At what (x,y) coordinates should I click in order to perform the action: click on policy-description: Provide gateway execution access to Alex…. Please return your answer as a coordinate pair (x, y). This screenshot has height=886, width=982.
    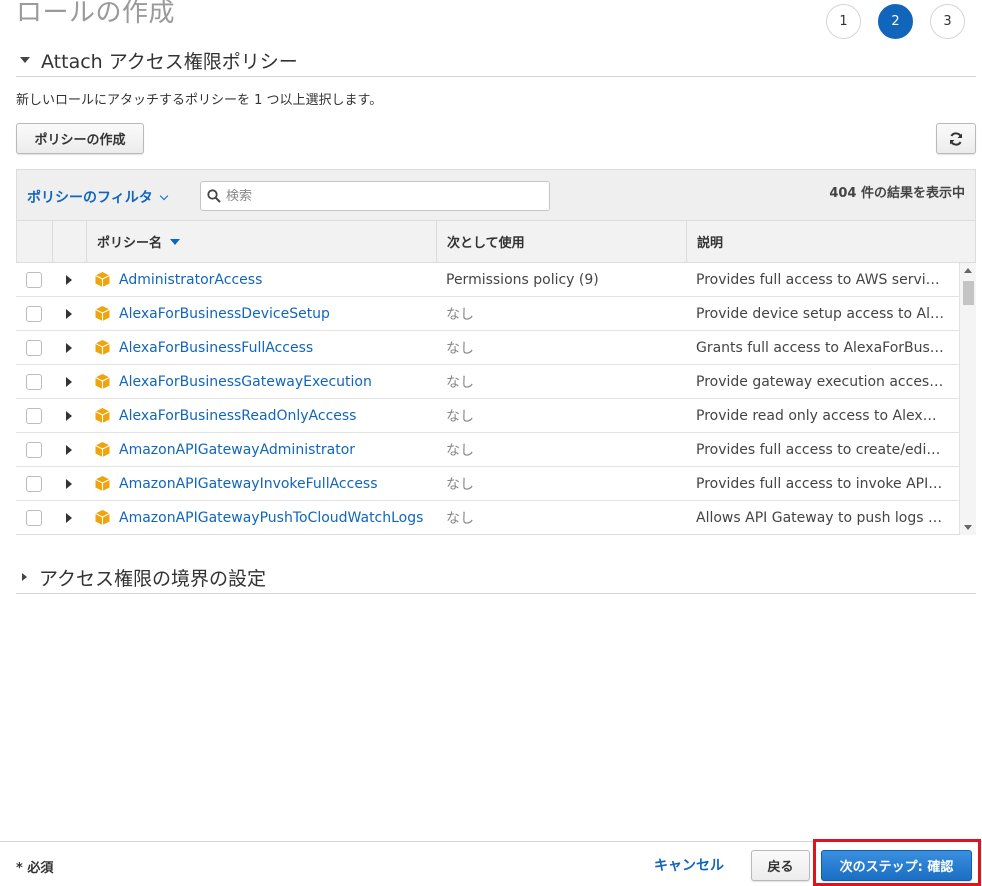
    Looking at the image, I should click on (823, 381).